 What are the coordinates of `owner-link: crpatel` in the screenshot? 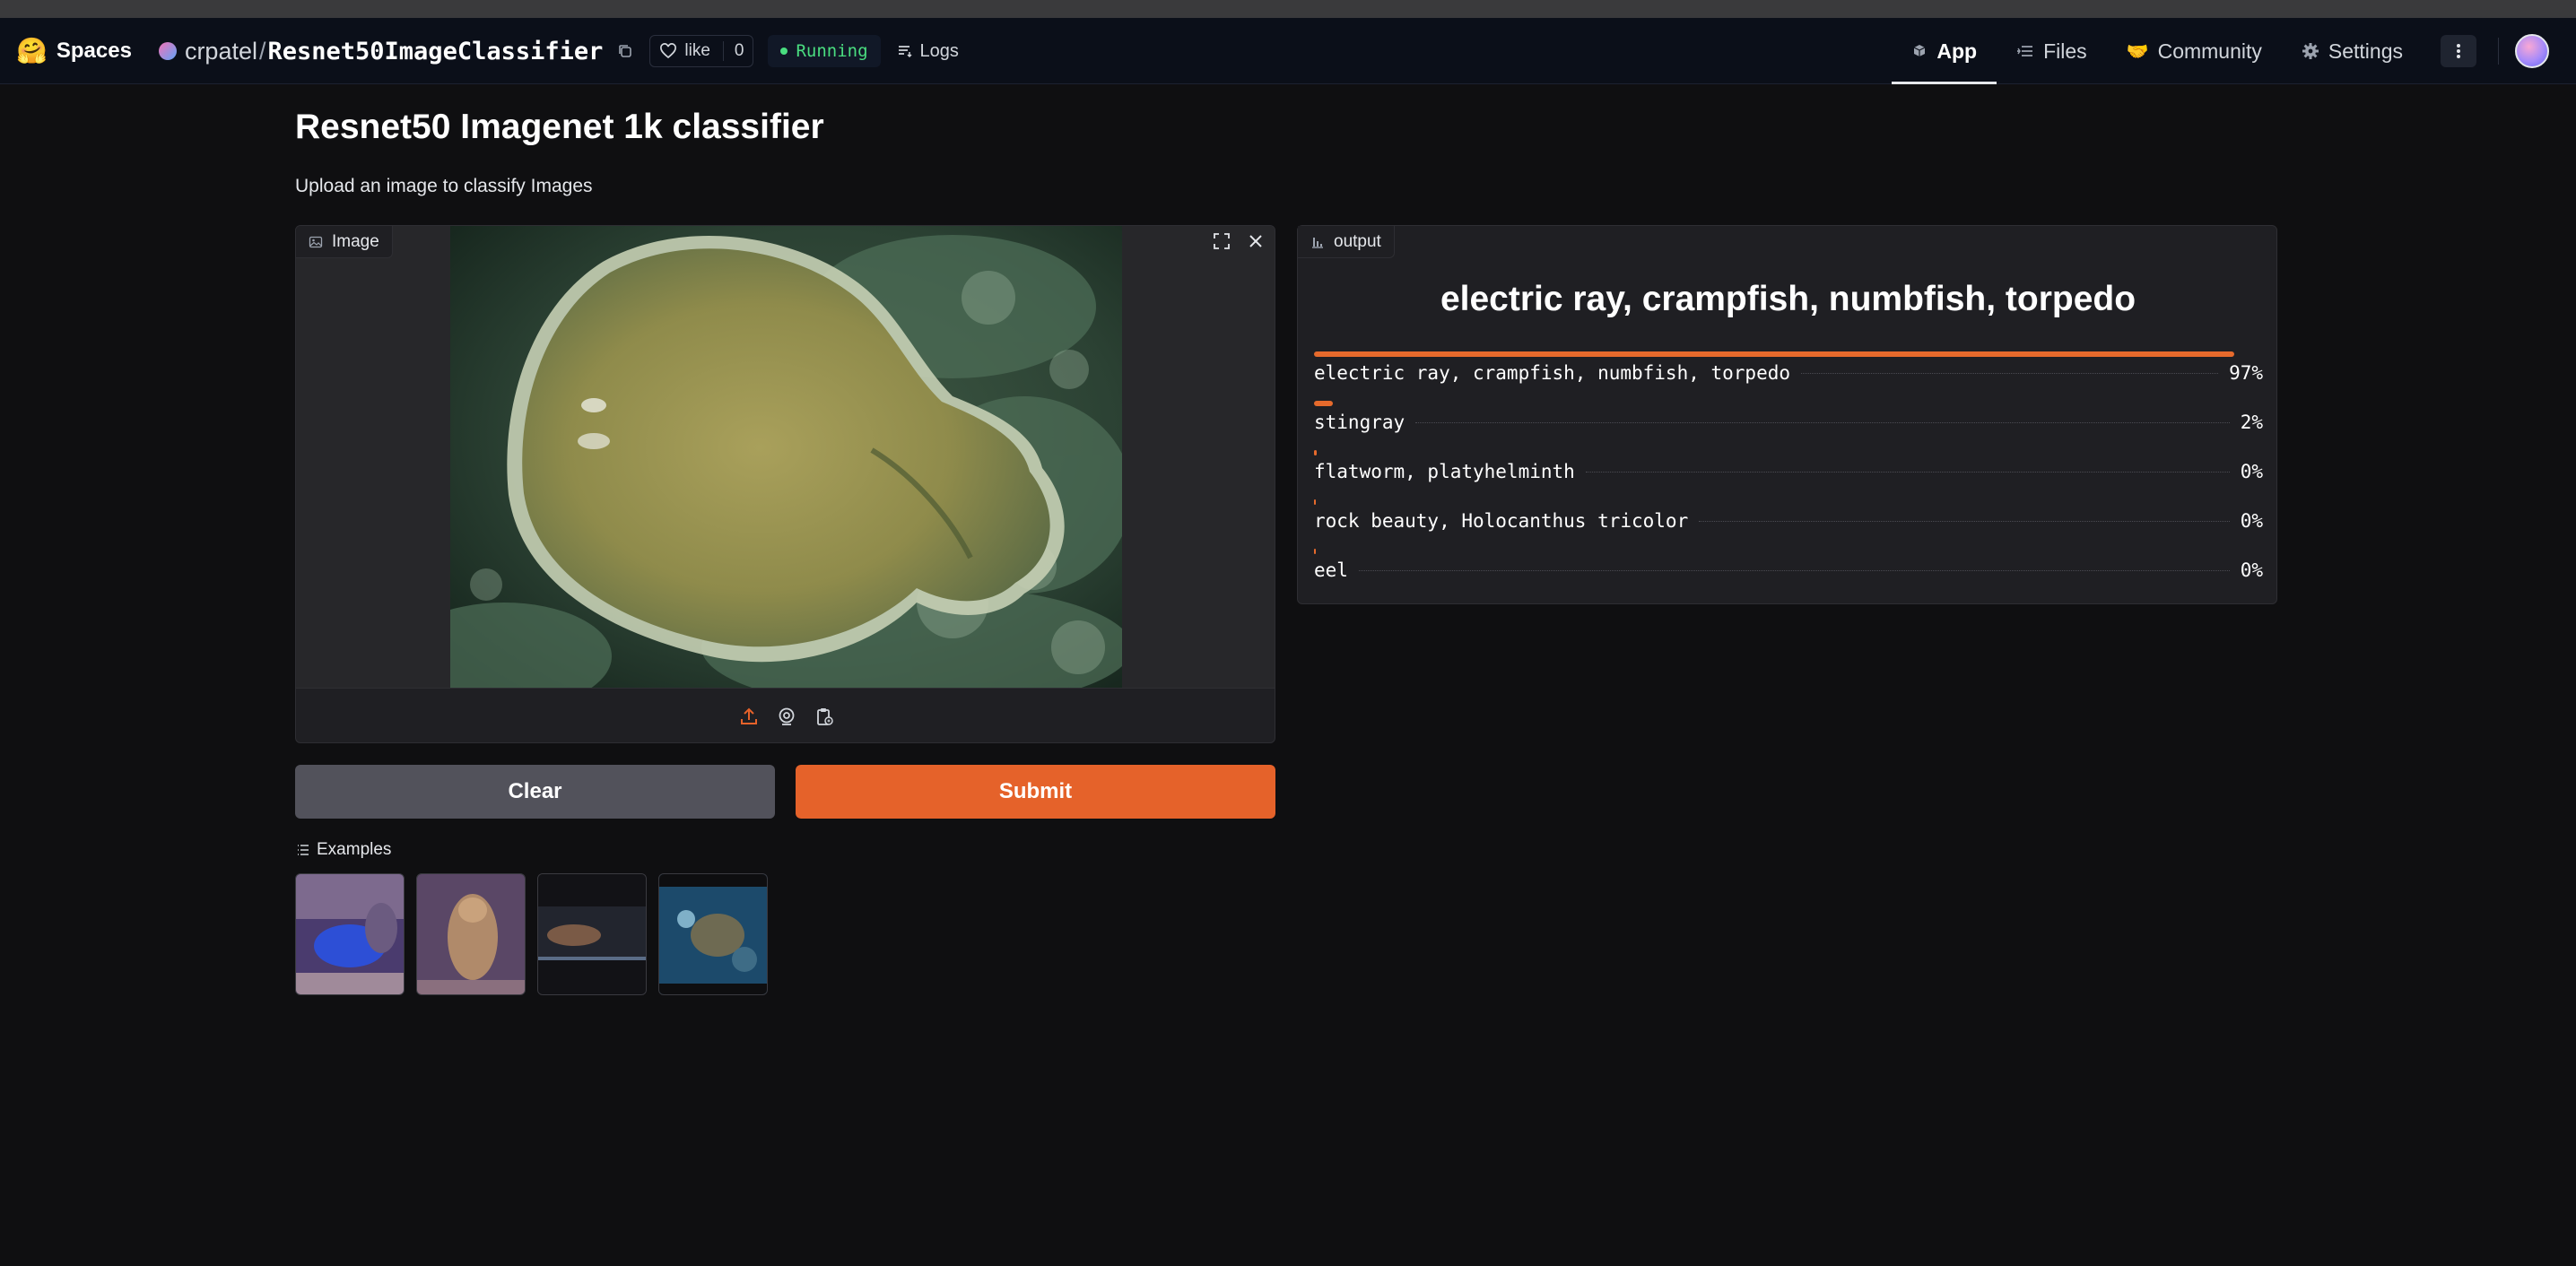 It's located at (221, 51).